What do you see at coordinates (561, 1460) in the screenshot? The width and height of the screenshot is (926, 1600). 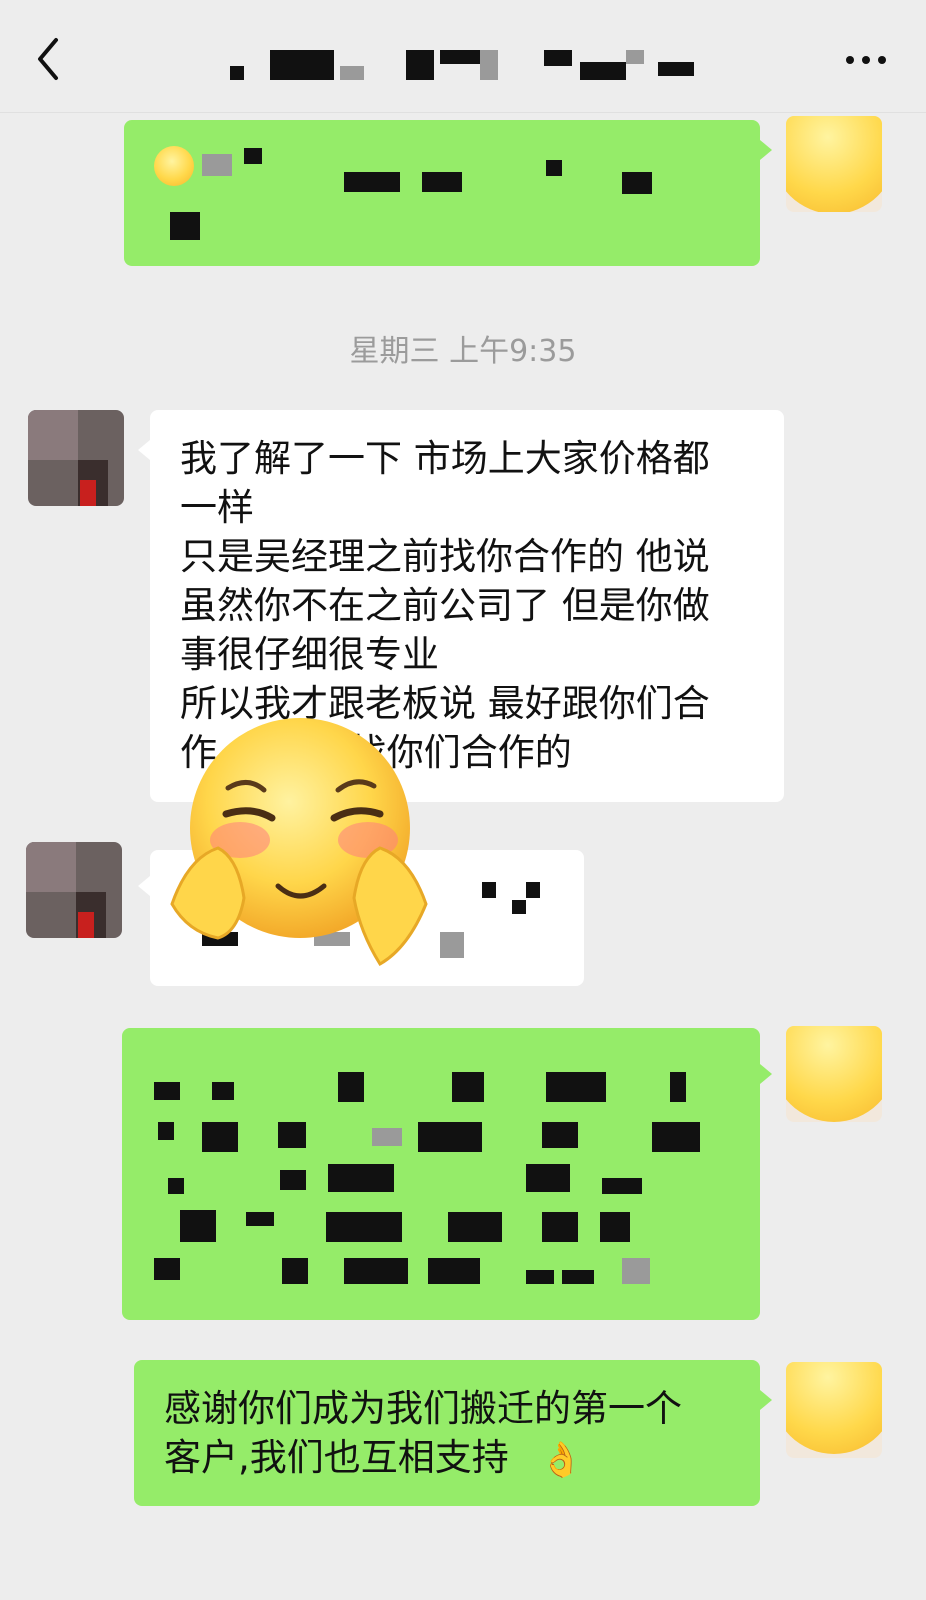 I see `ok-hand-emoji-icon: 👌` at bounding box center [561, 1460].